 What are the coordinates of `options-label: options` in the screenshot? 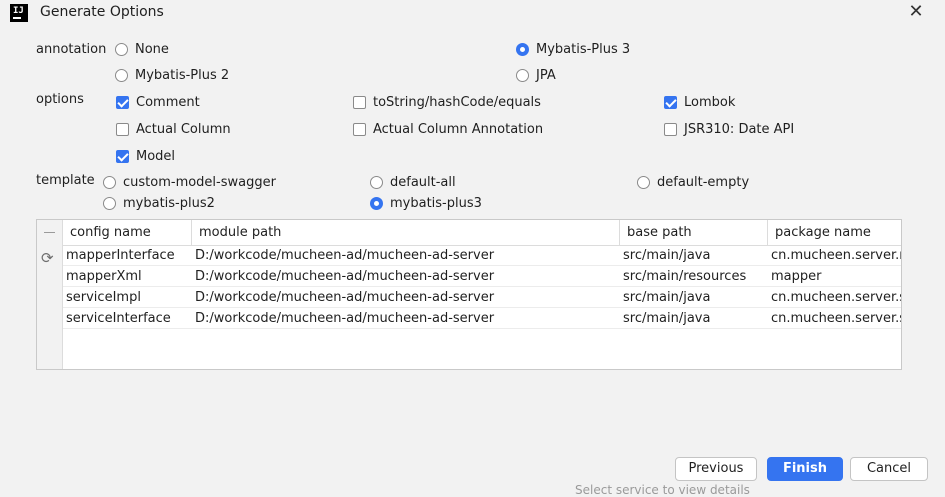 It's located at (60, 99).